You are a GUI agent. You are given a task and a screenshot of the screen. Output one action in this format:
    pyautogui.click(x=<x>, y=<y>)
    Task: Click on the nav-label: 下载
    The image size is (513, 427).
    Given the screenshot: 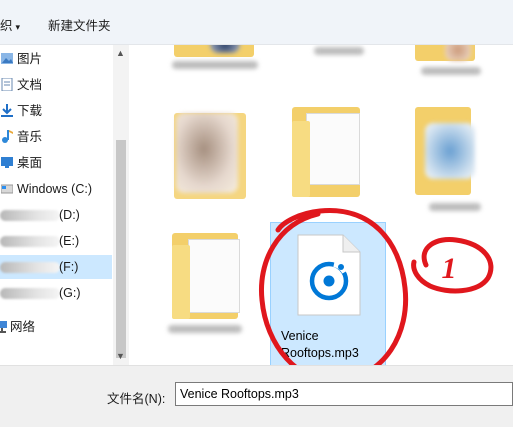 What is the action you would take?
    pyautogui.click(x=30, y=111)
    